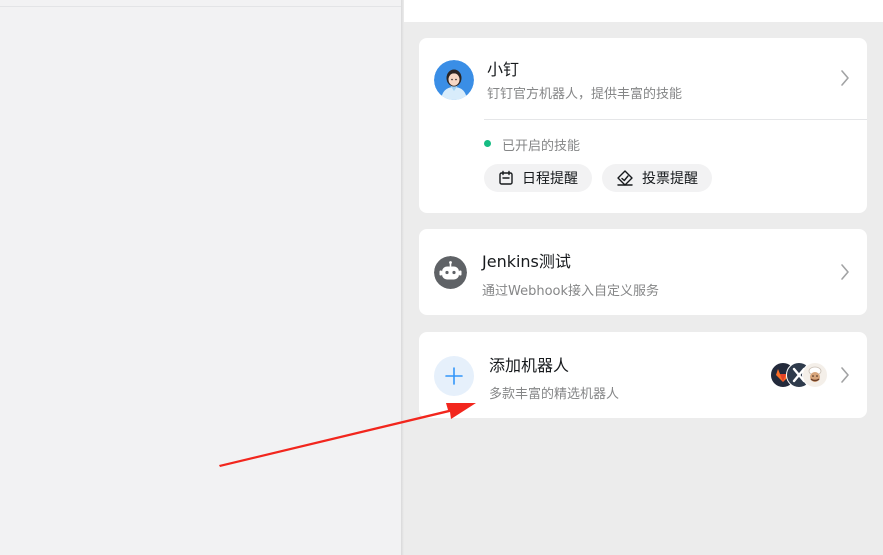 The image size is (883, 555). I want to click on enabled-skills-label: 已开启的技能, so click(541, 146).